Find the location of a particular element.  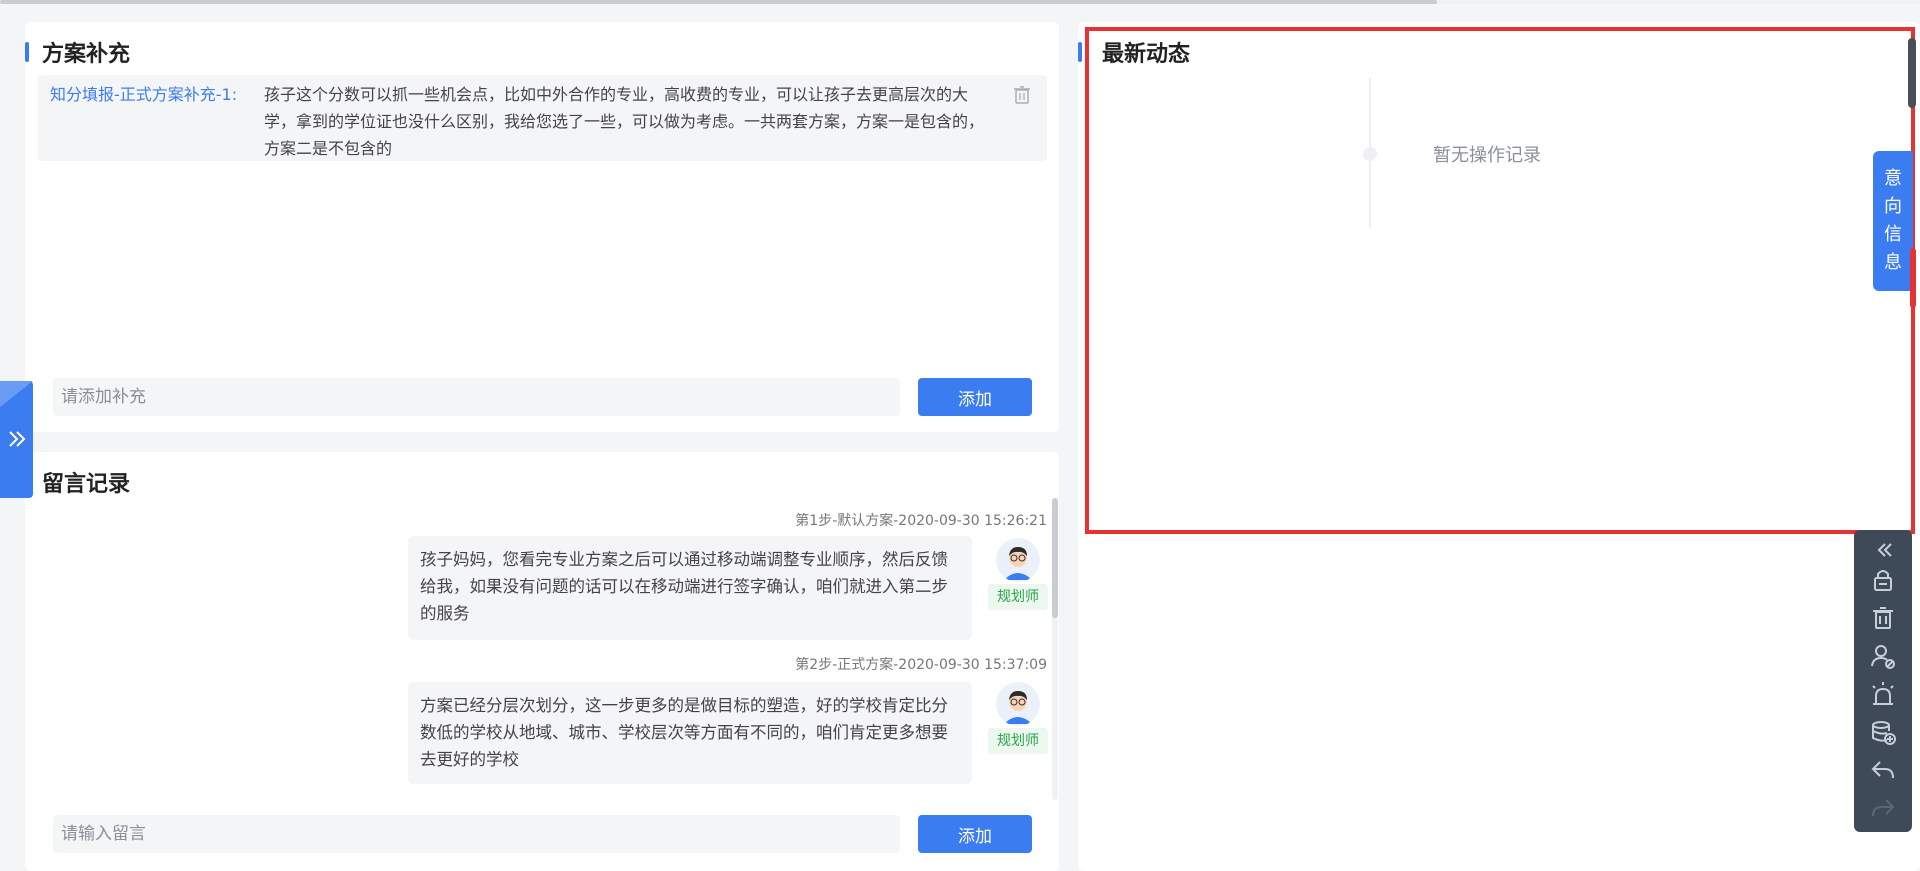

fold-corner is located at coordinates (16, 394).